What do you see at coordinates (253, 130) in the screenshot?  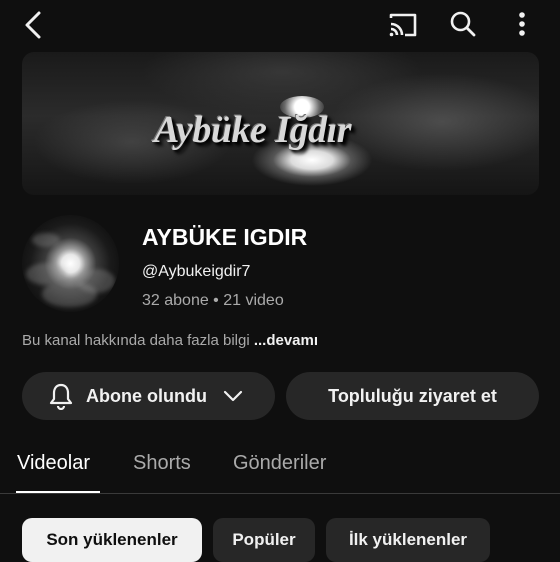 I see `banner-title: Aybüke Iğdır` at bounding box center [253, 130].